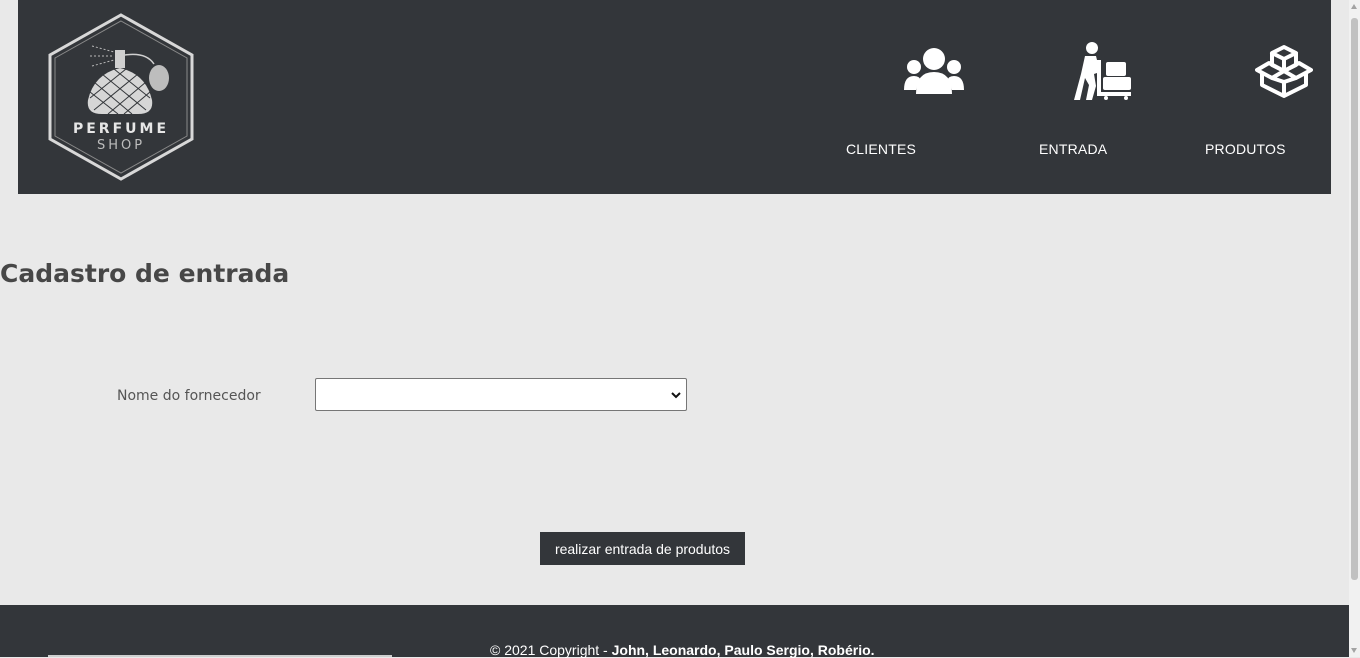  I want to click on scroll-down-icon, so click(1354, 650).